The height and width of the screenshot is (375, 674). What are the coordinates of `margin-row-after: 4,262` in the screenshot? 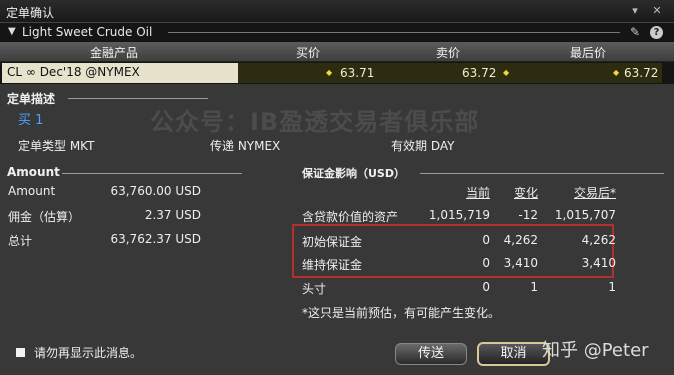 It's located at (598, 240).